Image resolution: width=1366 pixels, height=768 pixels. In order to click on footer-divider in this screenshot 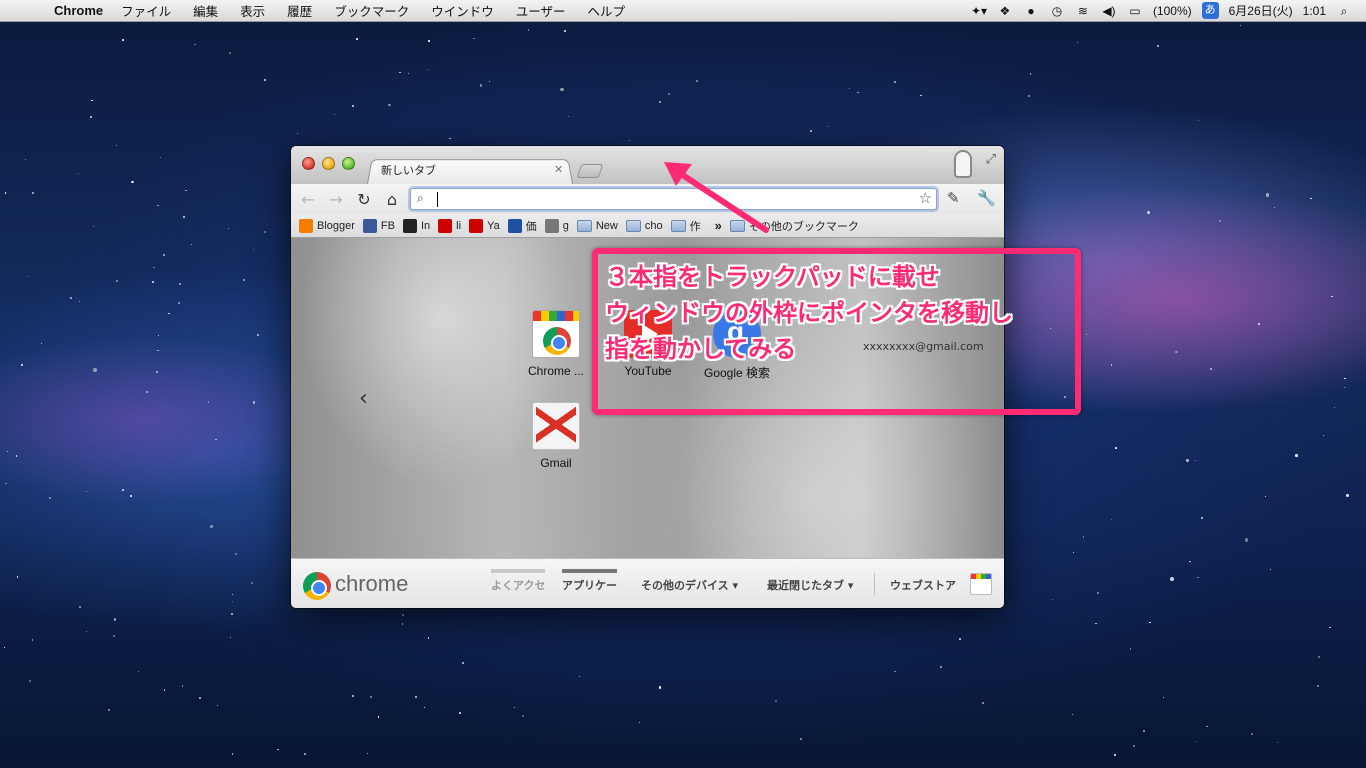, I will do `click(874, 584)`.